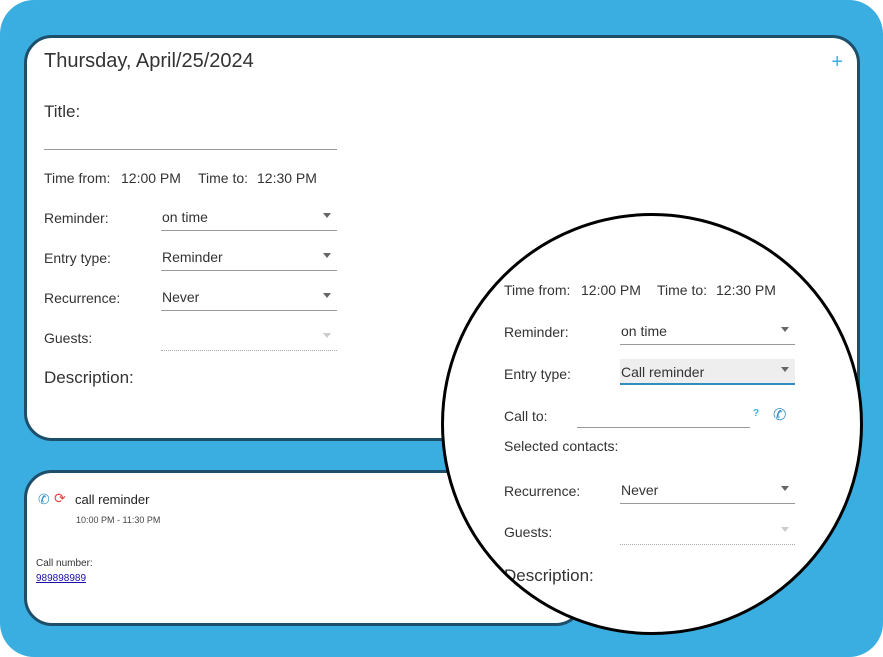 The image size is (883, 657). Describe the element at coordinates (640, 490) in the screenshot. I see `zoom-recurrence-value: Never` at that location.